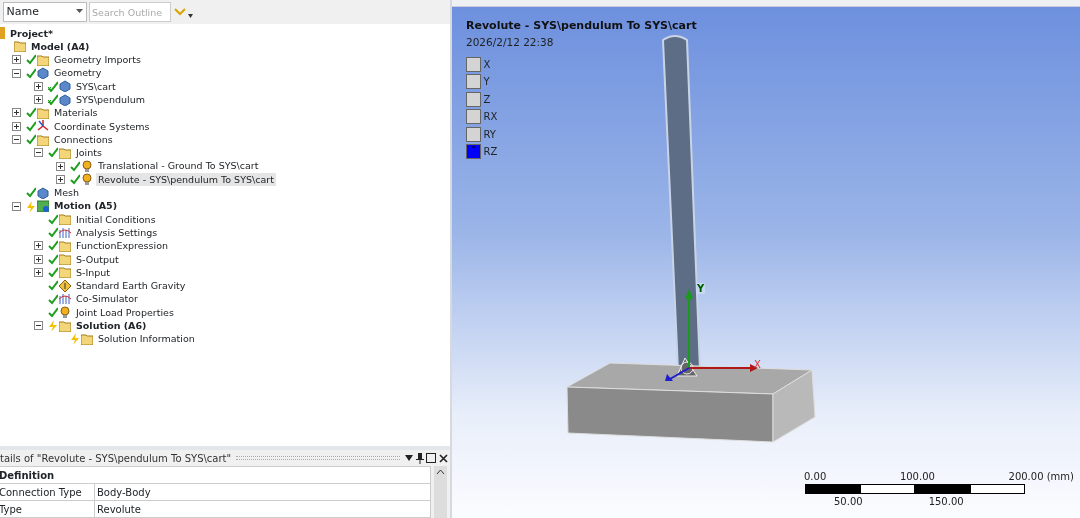 The height and width of the screenshot is (518, 1080). Describe the element at coordinates (117, 232) in the screenshot. I see `tree-item: Analysis Settings` at that location.